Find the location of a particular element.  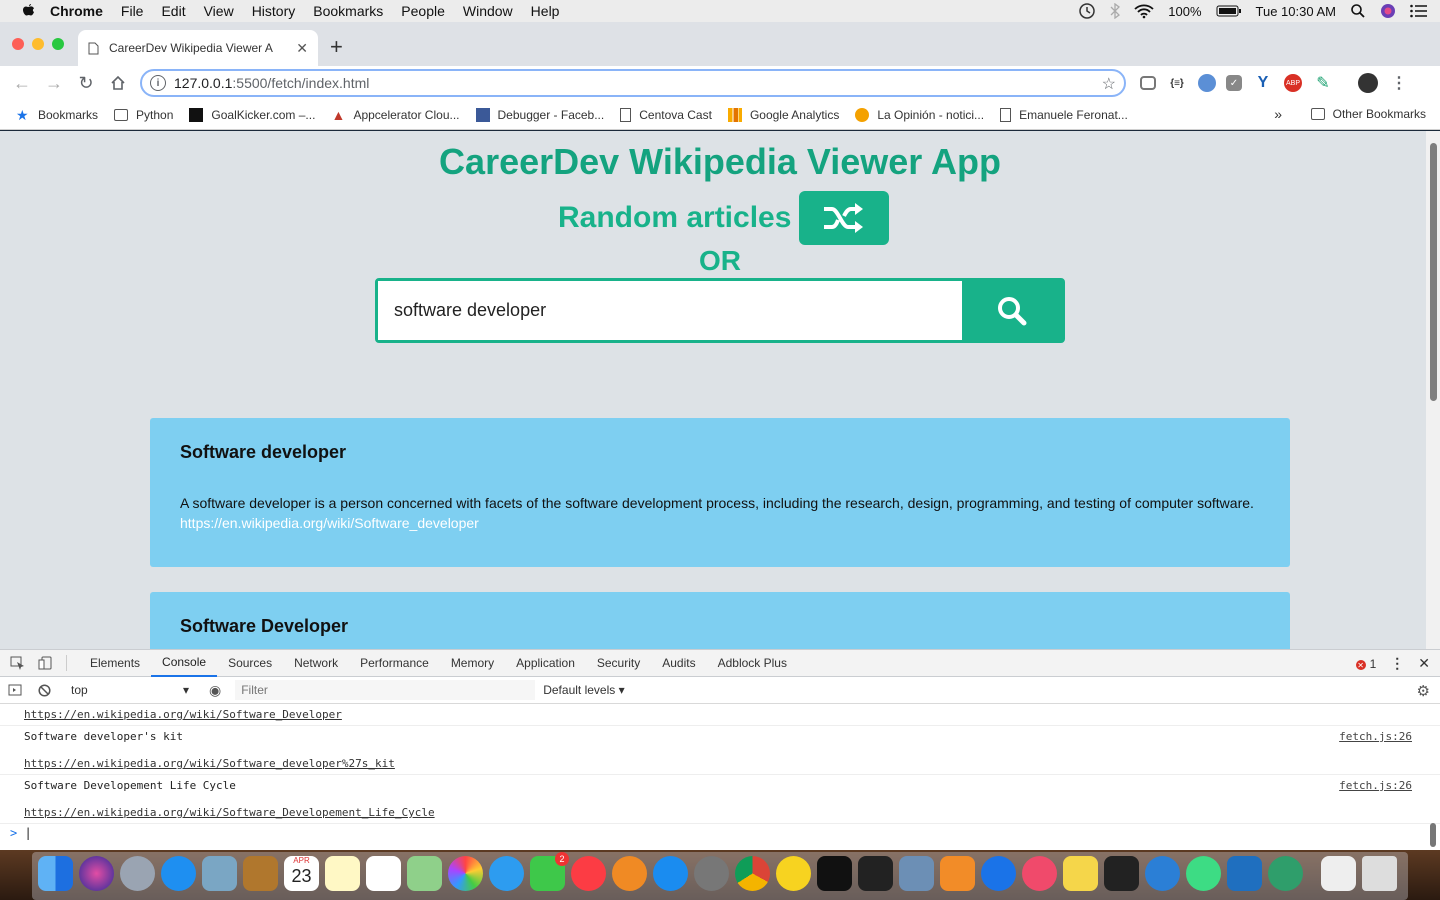

browser-tab-active: CareerDev Wikipedia Viewer A ✕ is located at coordinates (198, 48).